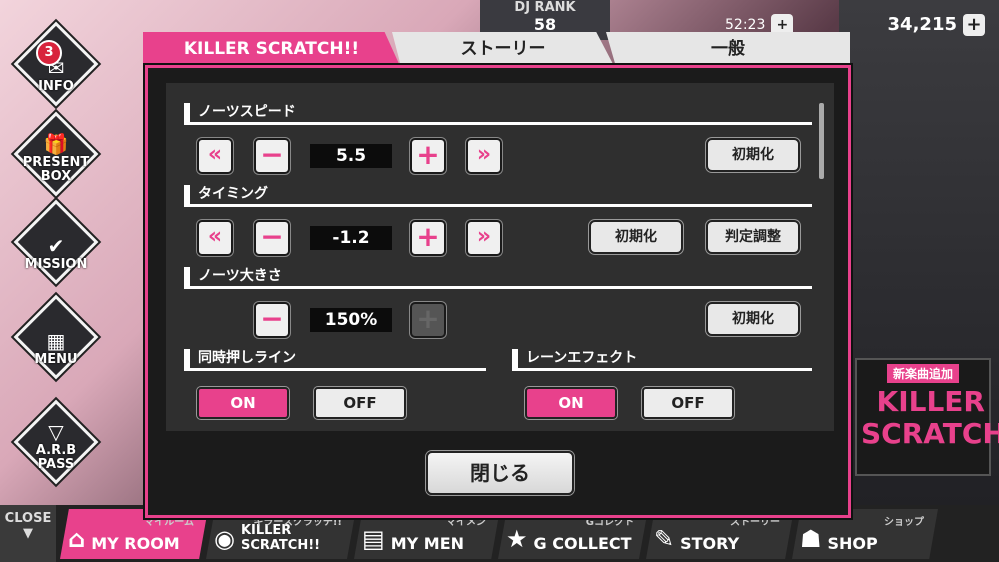 This screenshot has width=999, height=562. What do you see at coordinates (428, 238) in the screenshot?
I see `timing-up-button: +` at bounding box center [428, 238].